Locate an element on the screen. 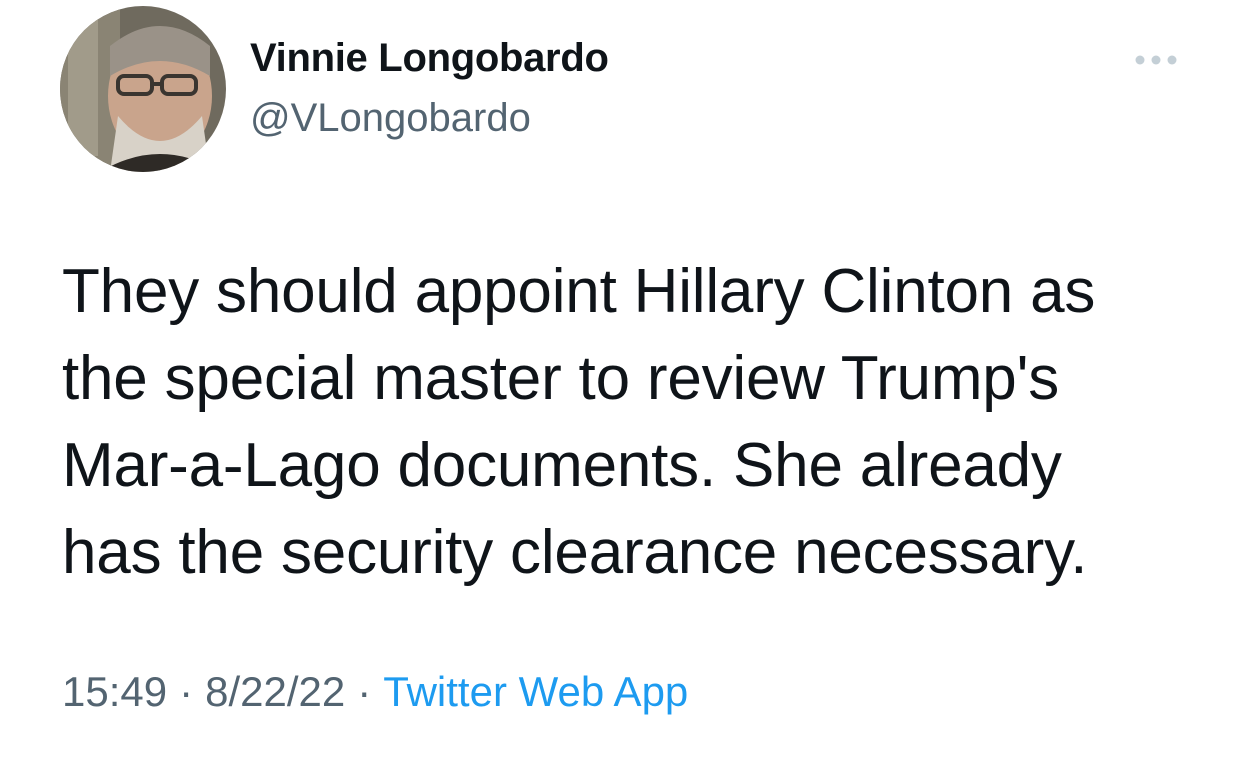  profile-photo-icon is located at coordinates (143, 89).